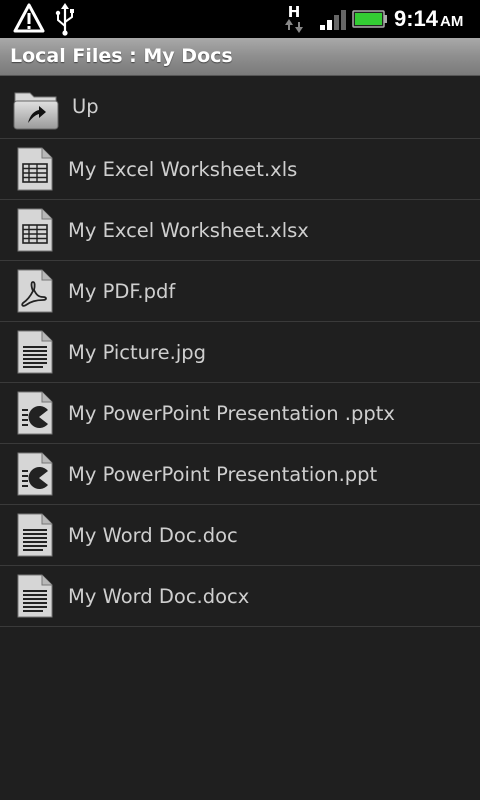 This screenshot has width=480, height=800. I want to click on list-item-excel-xls: My Excel Worksheet.xls, so click(240, 169).